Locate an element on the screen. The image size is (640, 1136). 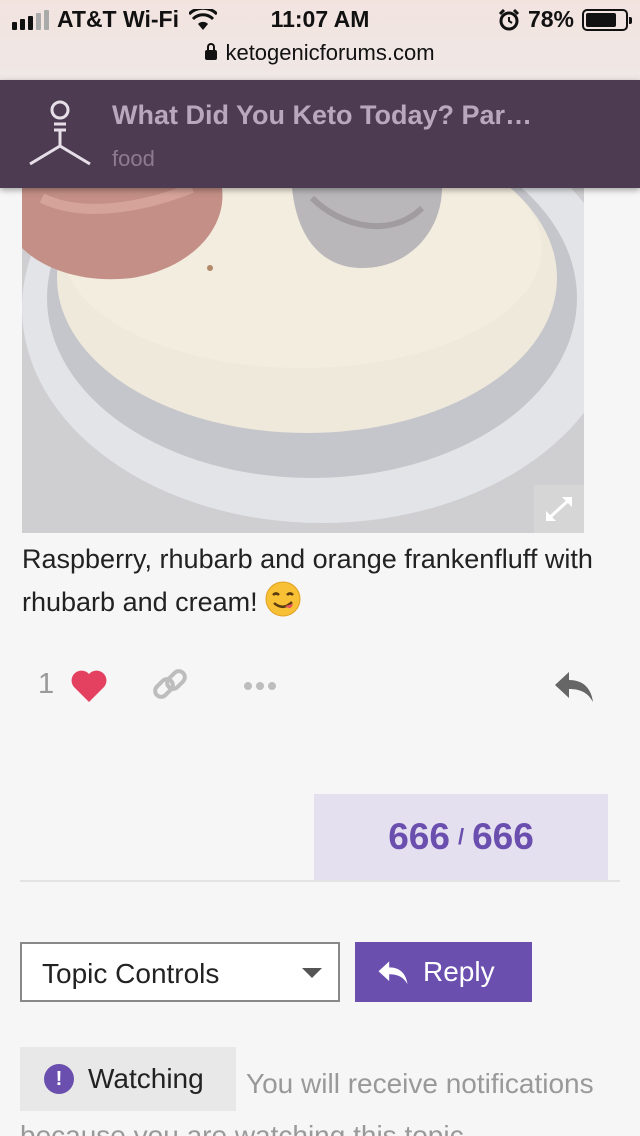
expand-image-button is located at coordinates (559, 509).